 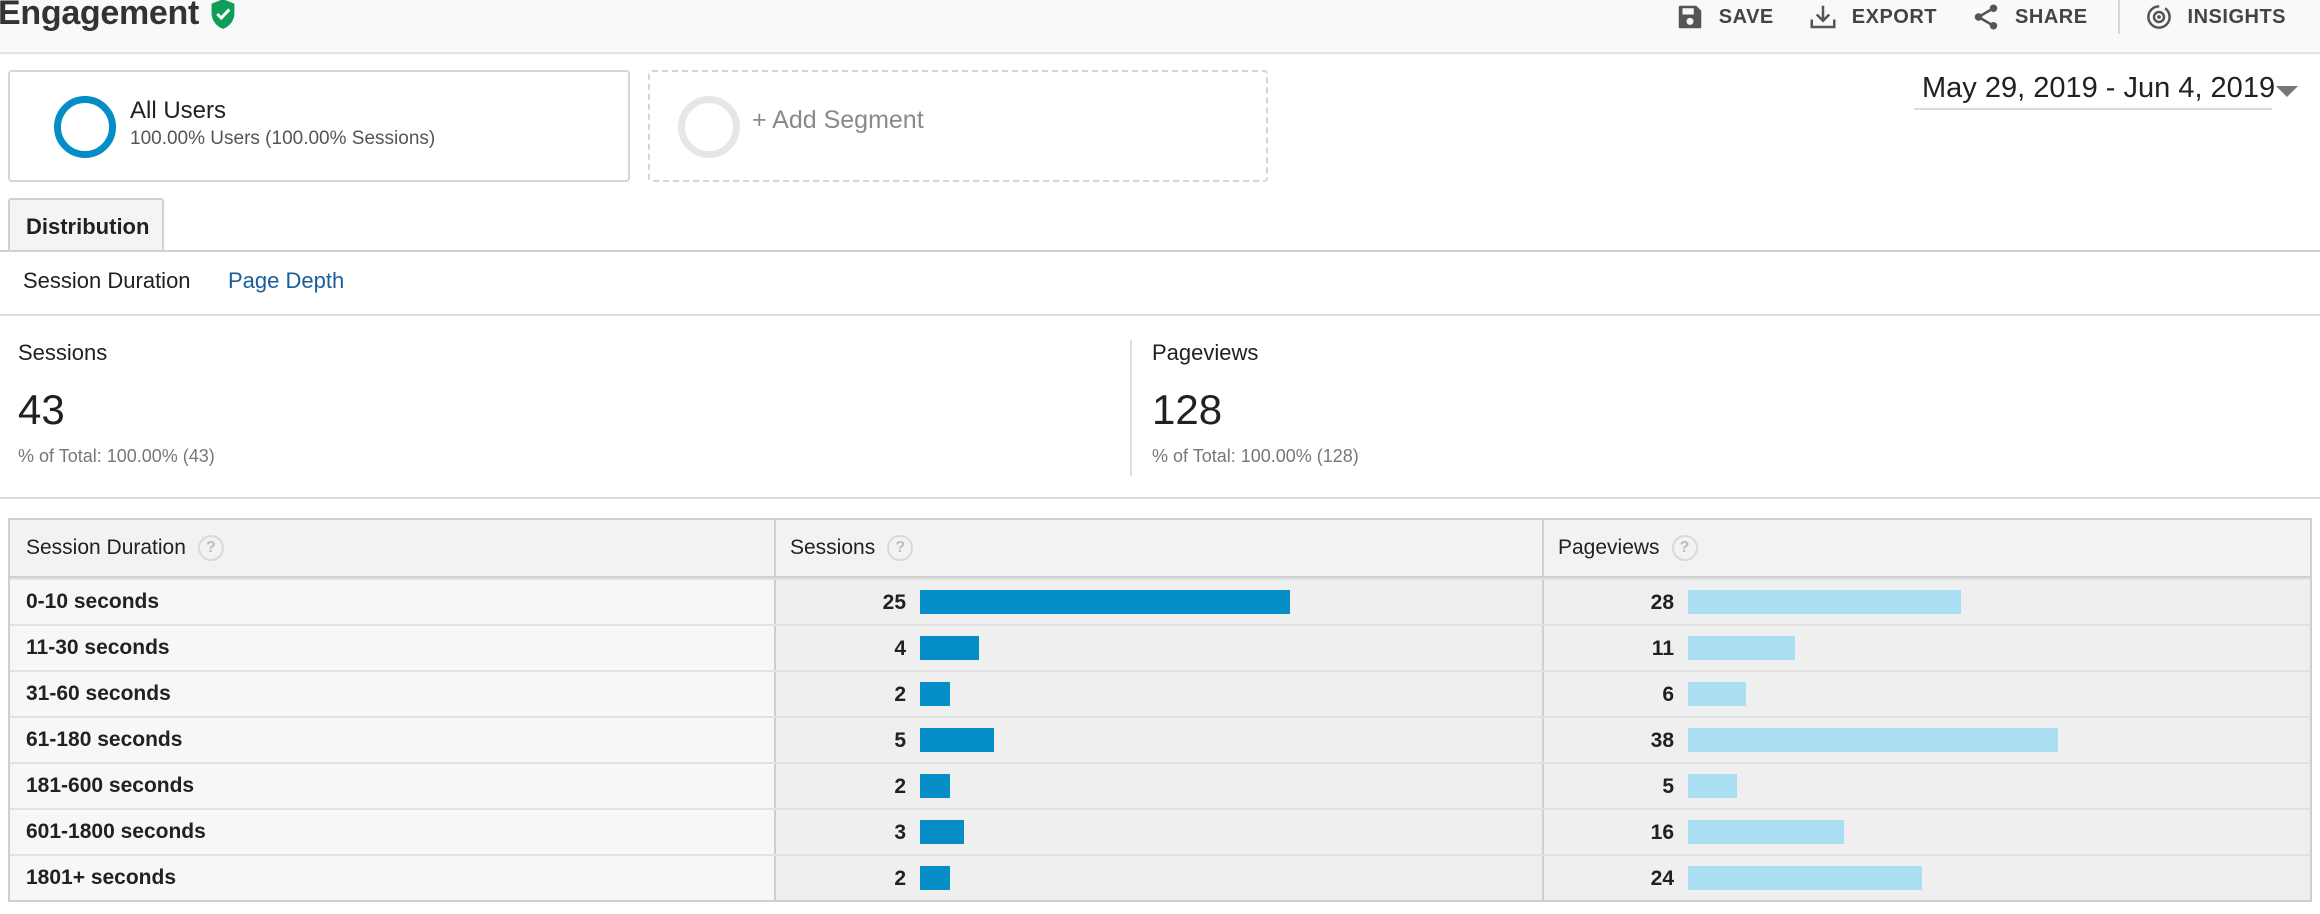 What do you see at coordinates (223, 14) in the screenshot?
I see `verified-shield-icon` at bounding box center [223, 14].